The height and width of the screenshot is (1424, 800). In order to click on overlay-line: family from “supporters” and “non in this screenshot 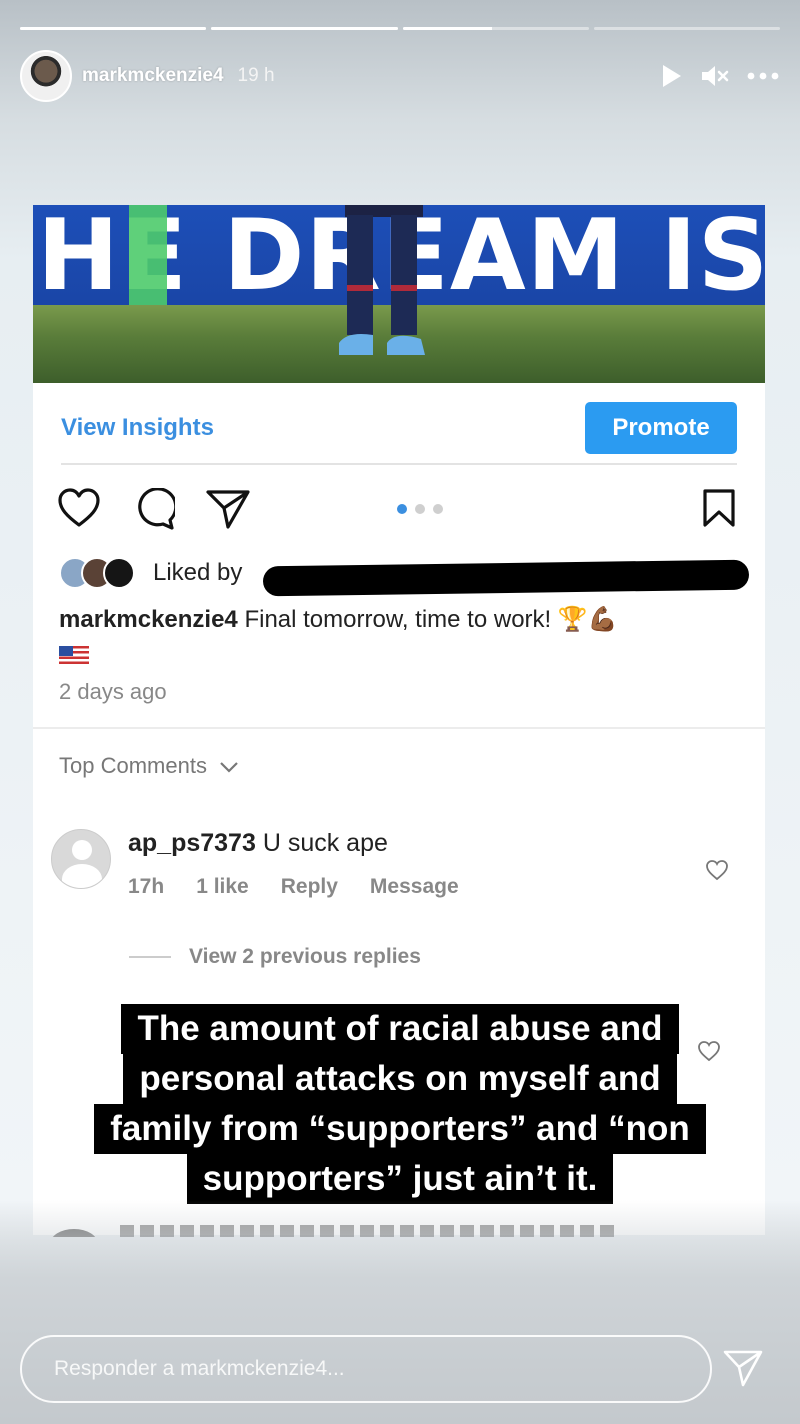, I will do `click(400, 1129)`.